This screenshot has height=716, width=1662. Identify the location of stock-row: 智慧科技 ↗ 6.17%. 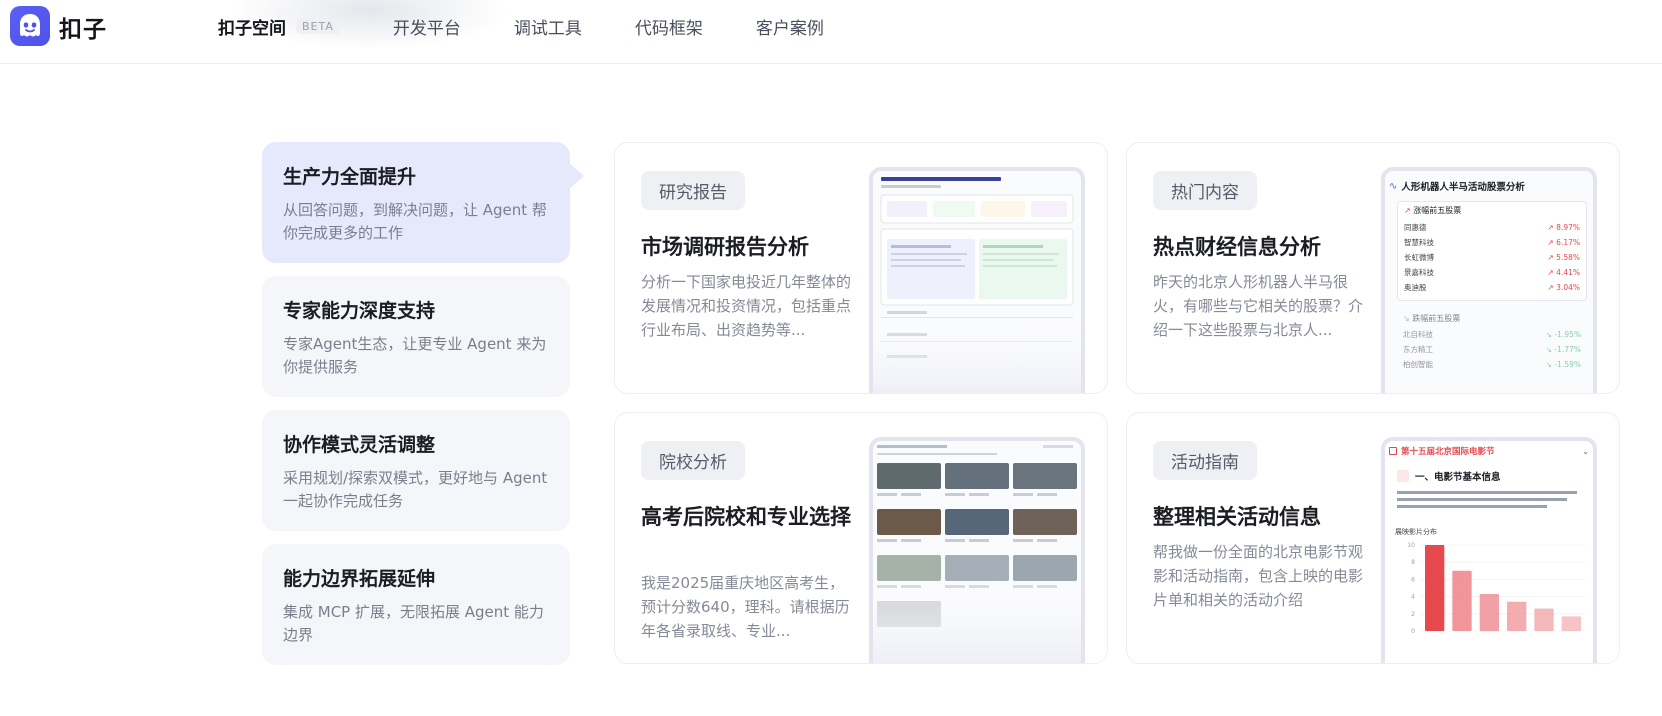
(1492, 242).